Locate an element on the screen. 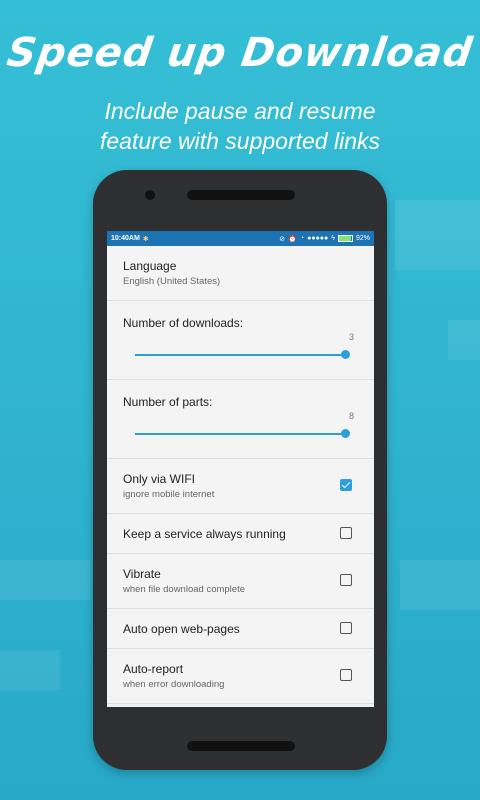 The width and height of the screenshot is (480, 800). battery-icon is located at coordinates (345, 238).